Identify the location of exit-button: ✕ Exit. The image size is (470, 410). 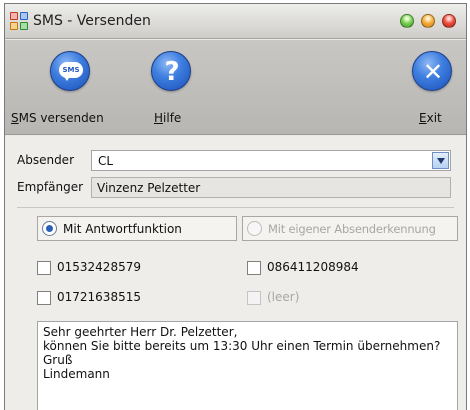
(431, 87).